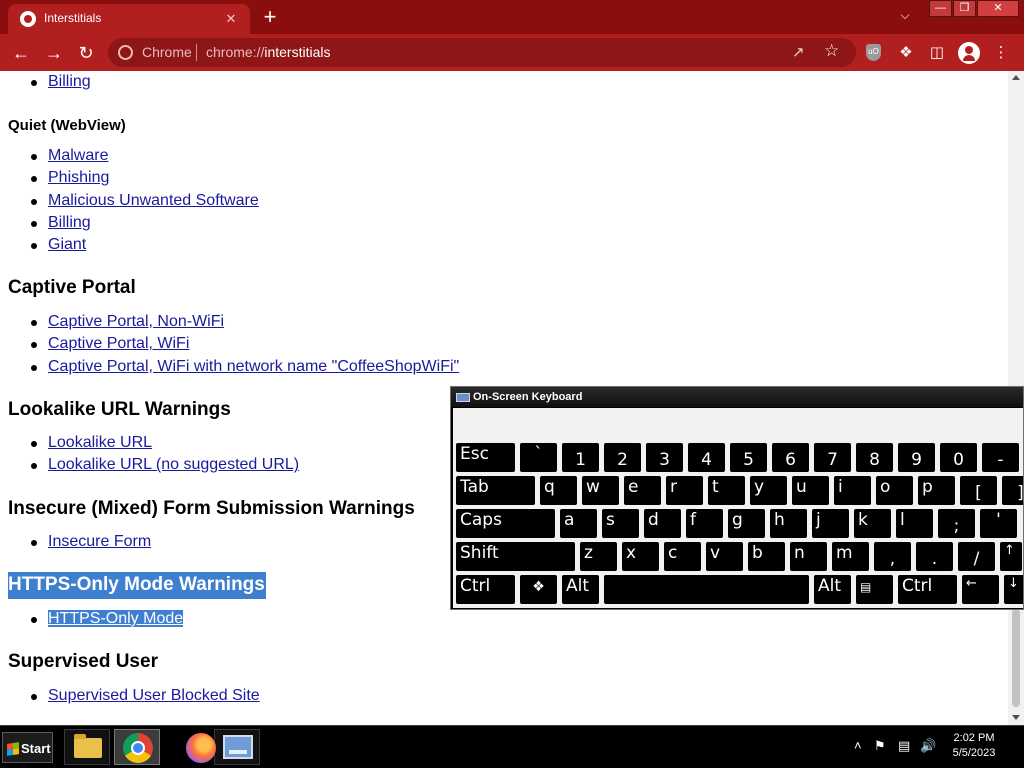 Image resolution: width=1024 pixels, height=768 pixels. I want to click on restore-button: ❐, so click(964, 8).